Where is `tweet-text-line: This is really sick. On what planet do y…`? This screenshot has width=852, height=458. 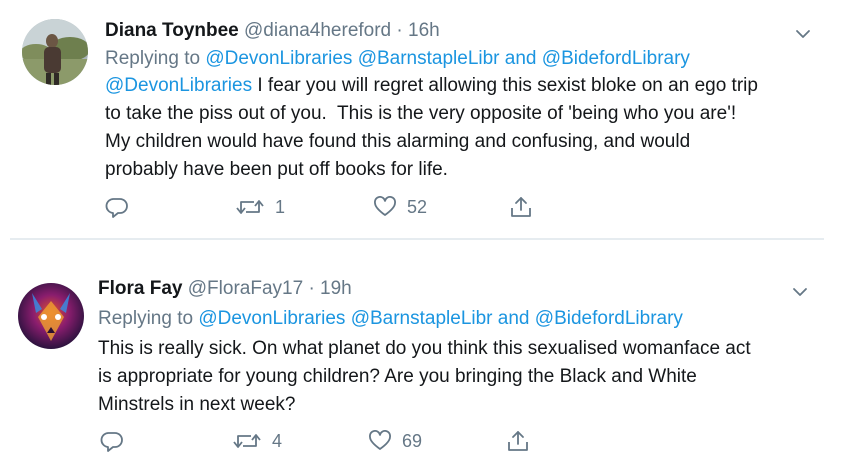
tweet-text-line: This is really sick. On what planet do y… is located at coordinates (424, 348).